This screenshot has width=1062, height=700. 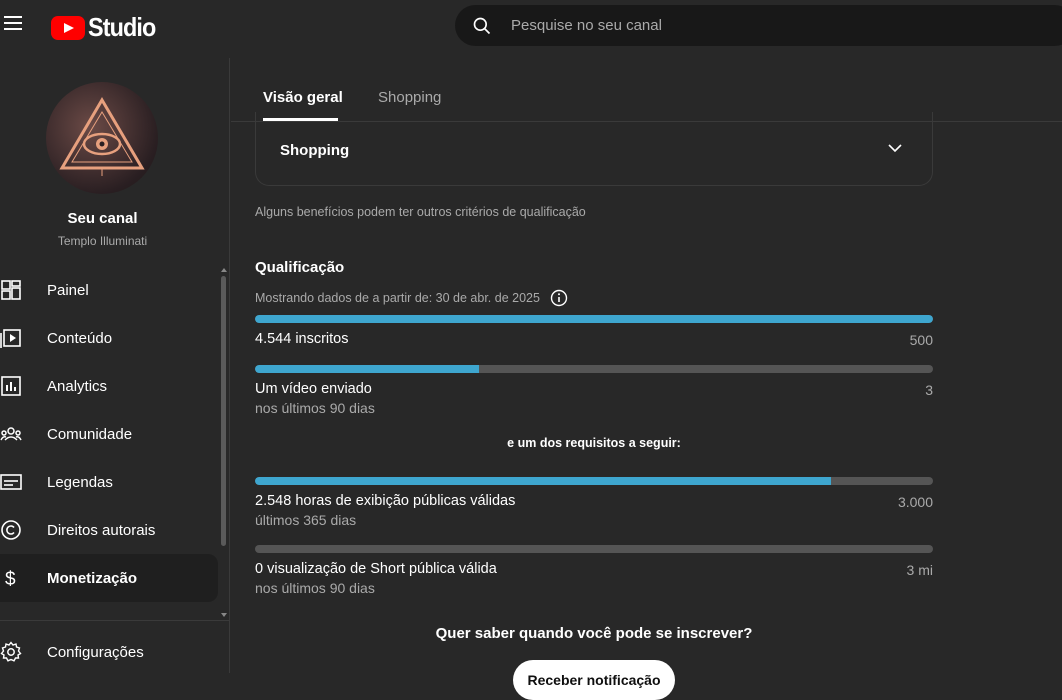 What do you see at coordinates (11, 530) in the screenshot?
I see `copyright-icon` at bounding box center [11, 530].